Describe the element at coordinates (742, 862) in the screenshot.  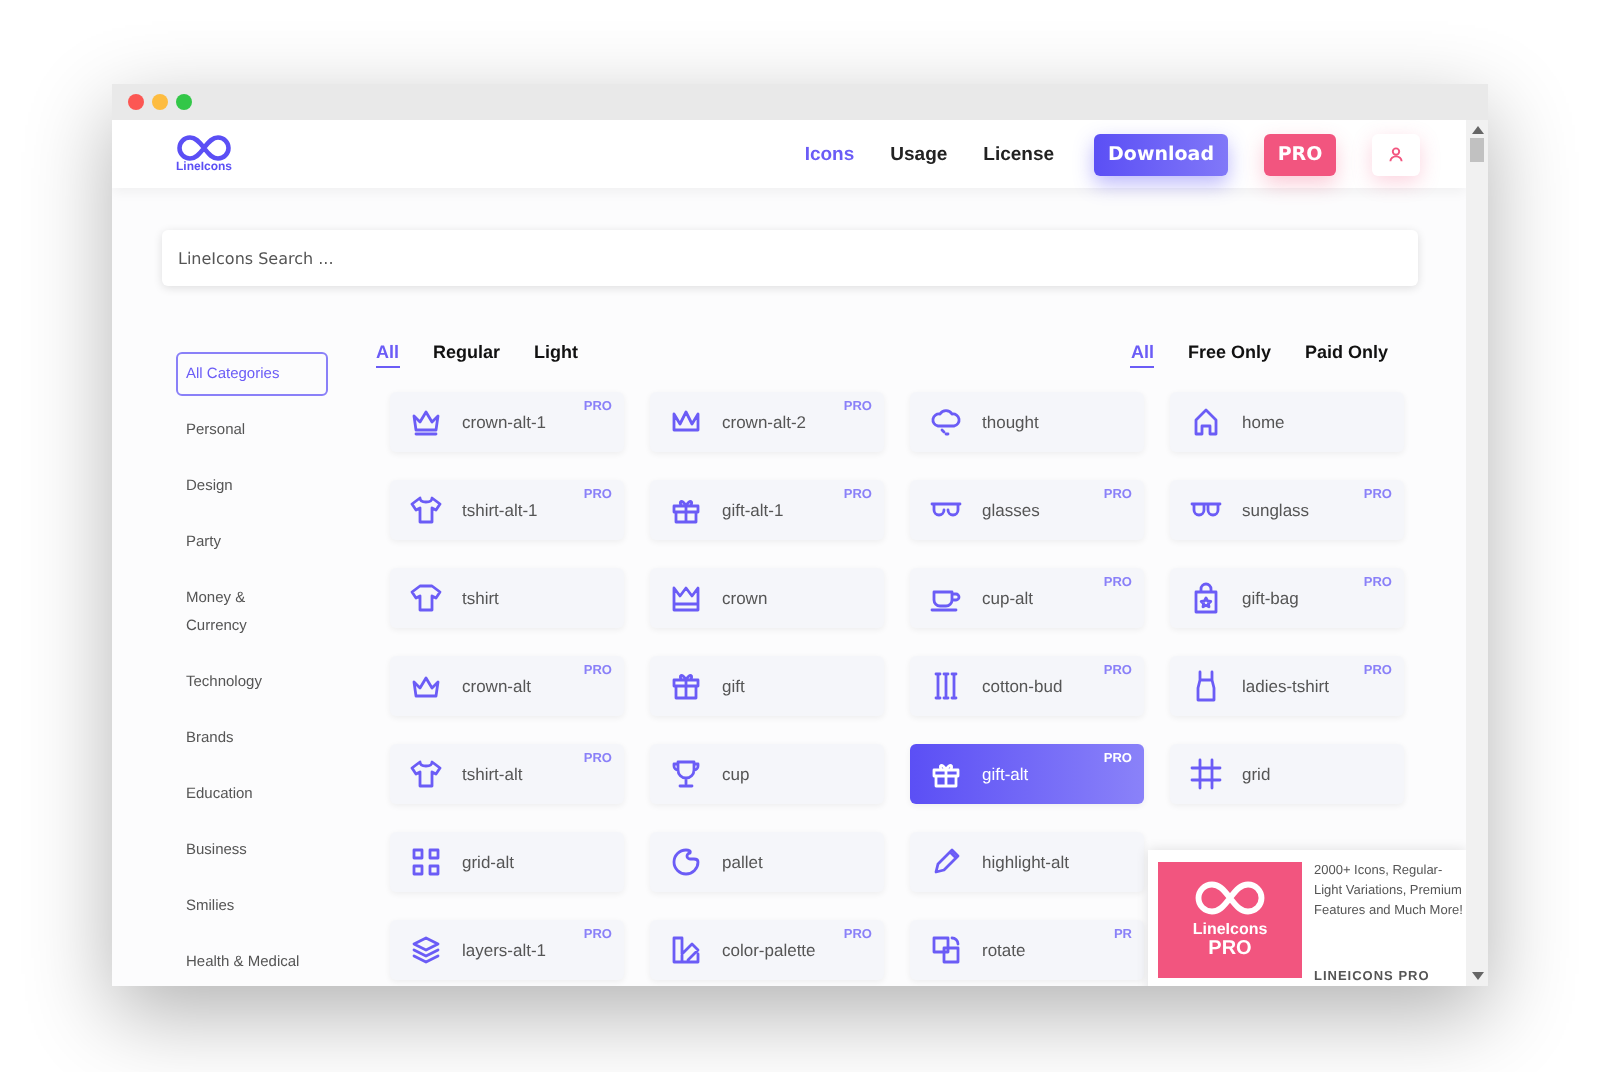
I see `icon-name: pallet` at that location.